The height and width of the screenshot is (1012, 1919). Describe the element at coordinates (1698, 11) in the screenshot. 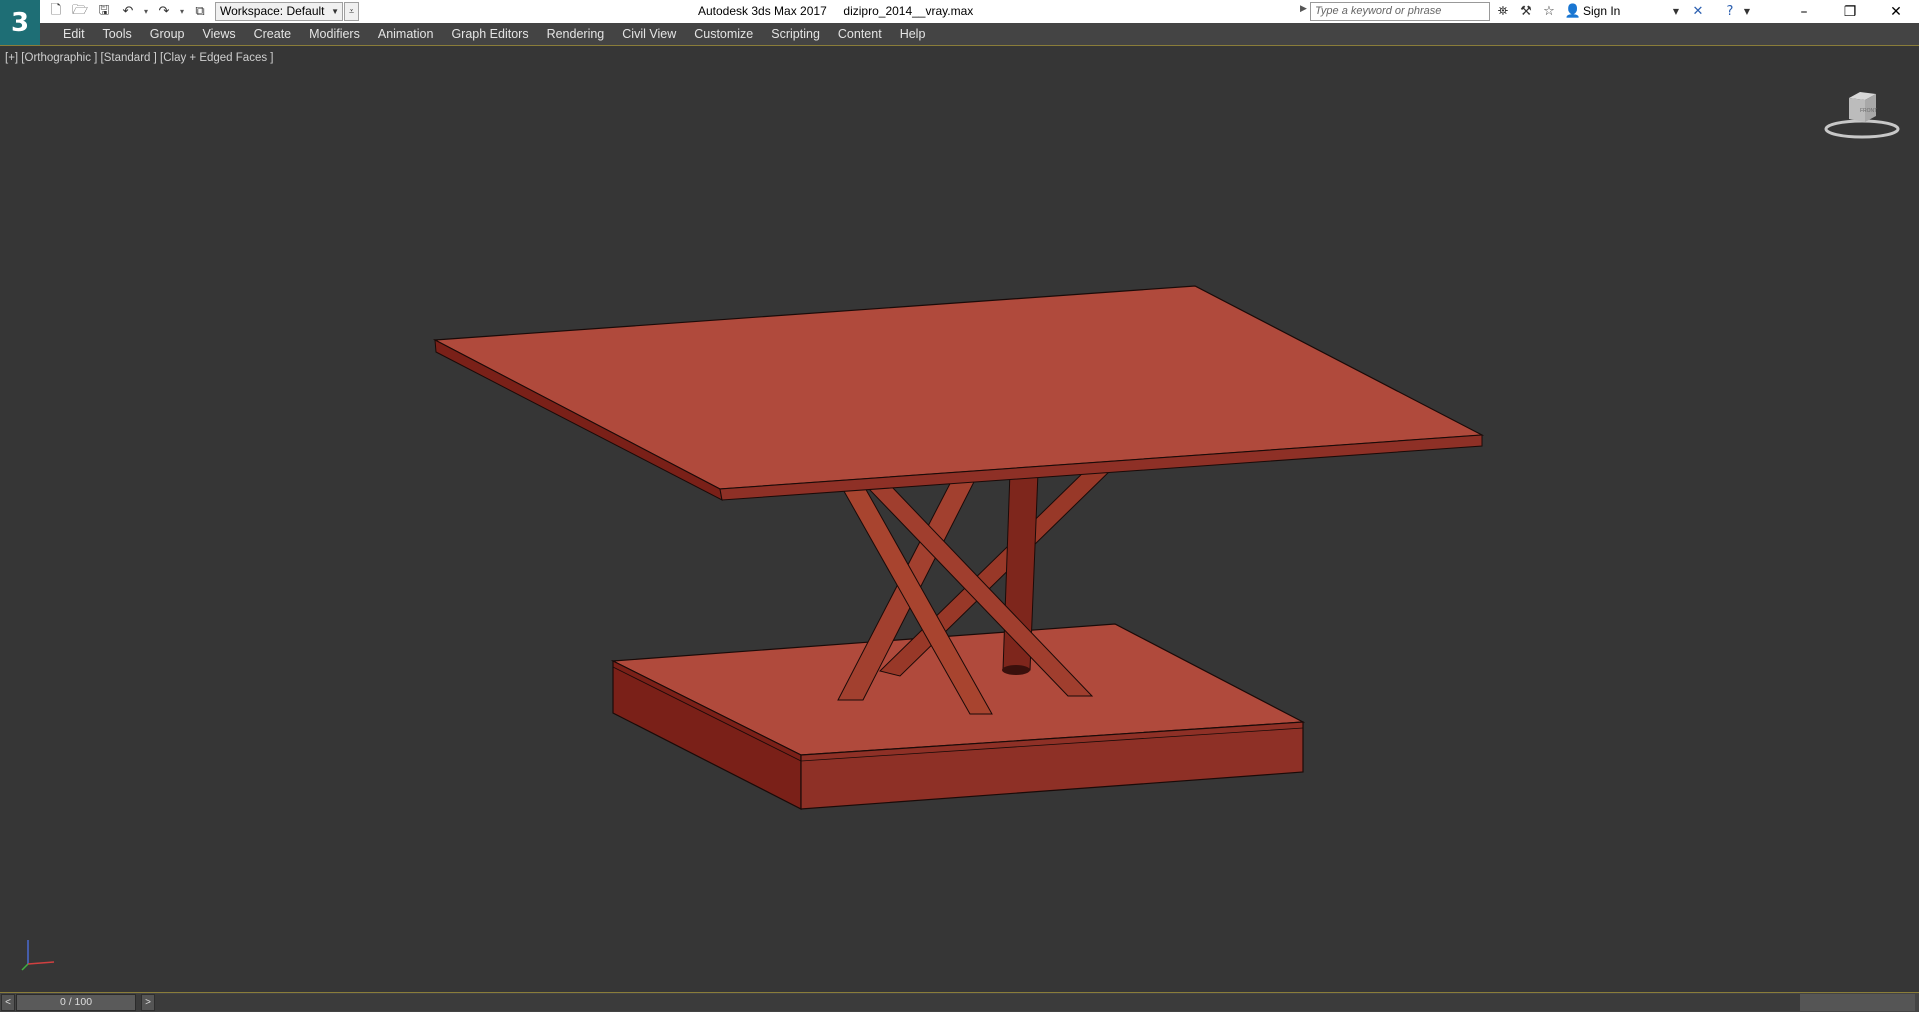

I see `exchange-apps-icon: ✕` at that location.